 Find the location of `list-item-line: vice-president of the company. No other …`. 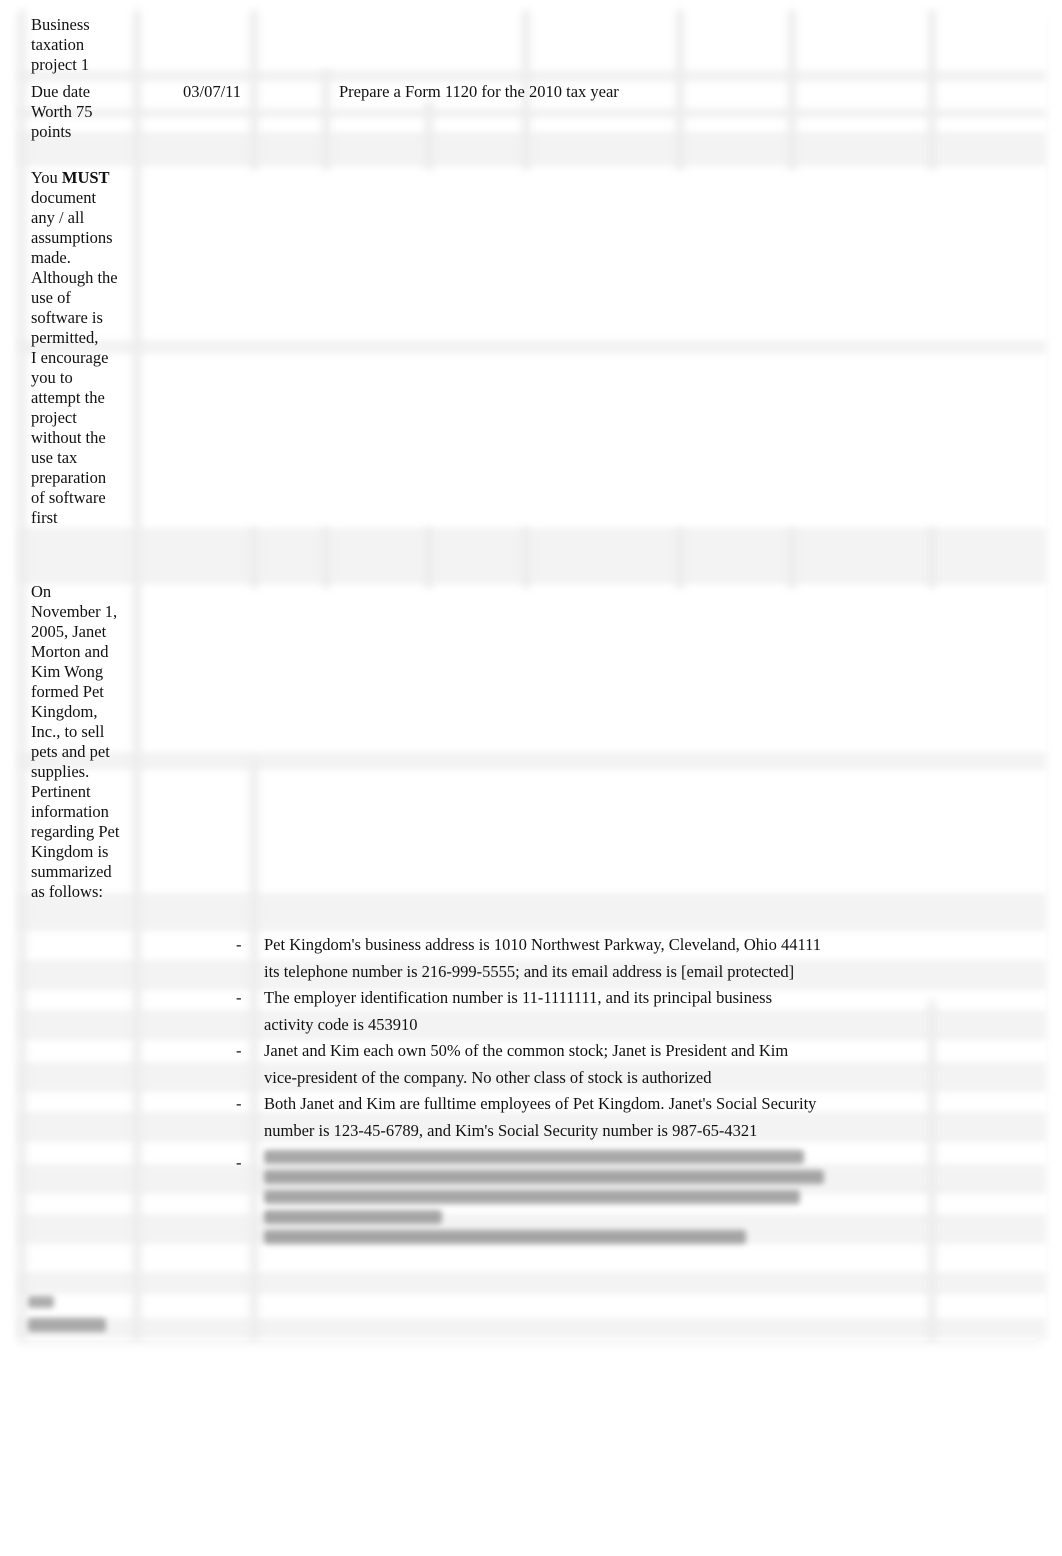

list-item-line: vice-president of the company. No other … is located at coordinates (488, 1077).